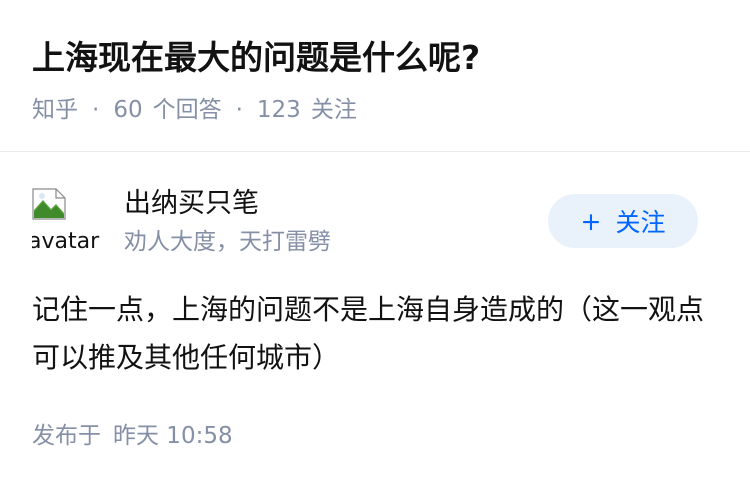 The width and height of the screenshot is (750, 486). I want to click on source-label: 知乎, so click(55, 110).